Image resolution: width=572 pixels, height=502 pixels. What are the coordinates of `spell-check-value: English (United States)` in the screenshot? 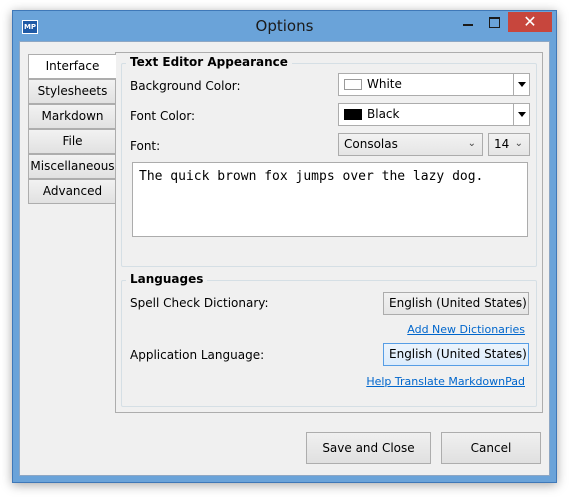 It's located at (458, 303).